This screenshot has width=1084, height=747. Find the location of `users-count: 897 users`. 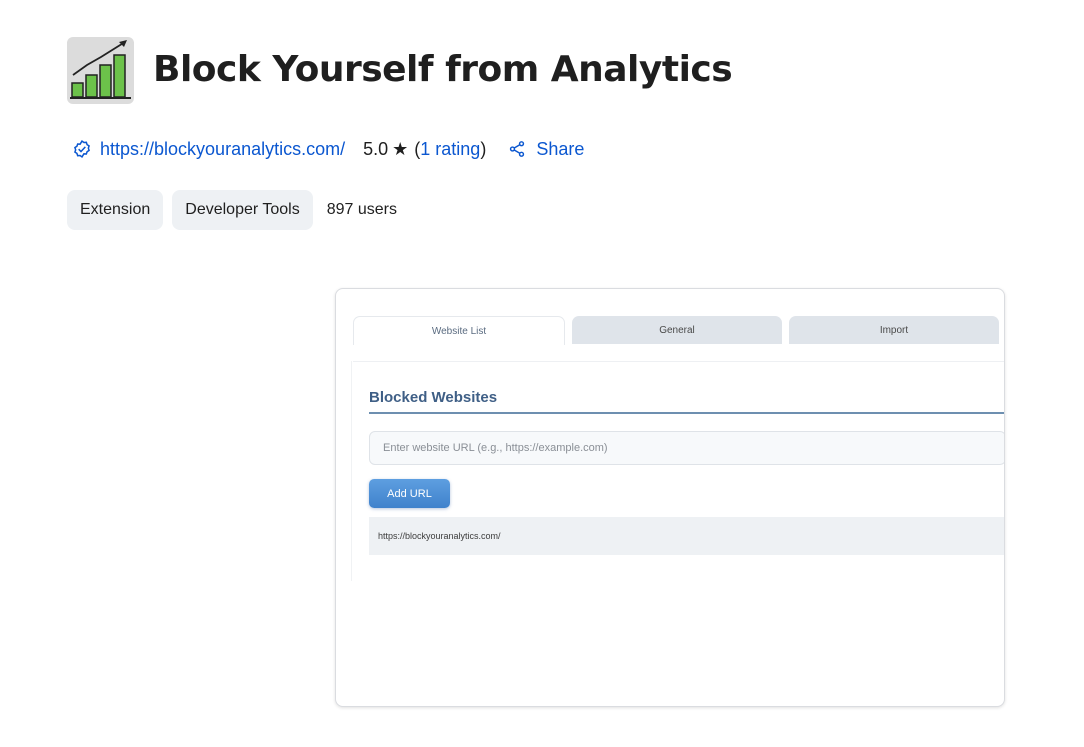

users-count: 897 users is located at coordinates (361, 209).